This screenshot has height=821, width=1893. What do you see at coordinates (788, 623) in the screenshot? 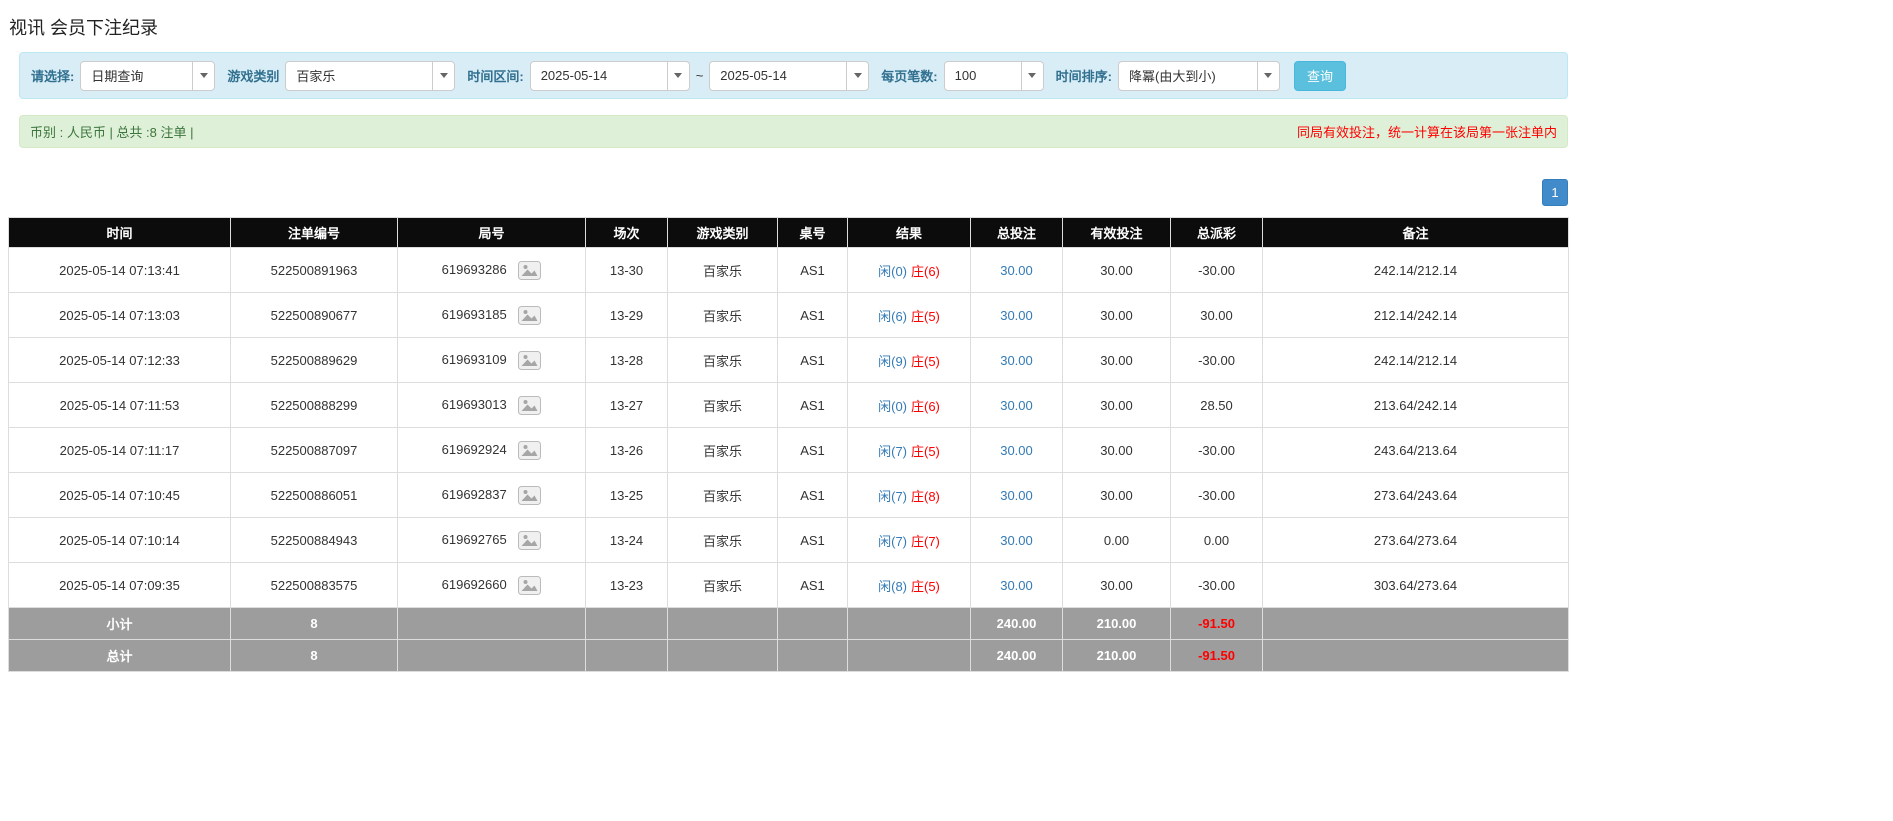
I see `subtotal-row: 小计 8 240.00 210.00 -91.50` at bounding box center [788, 623].